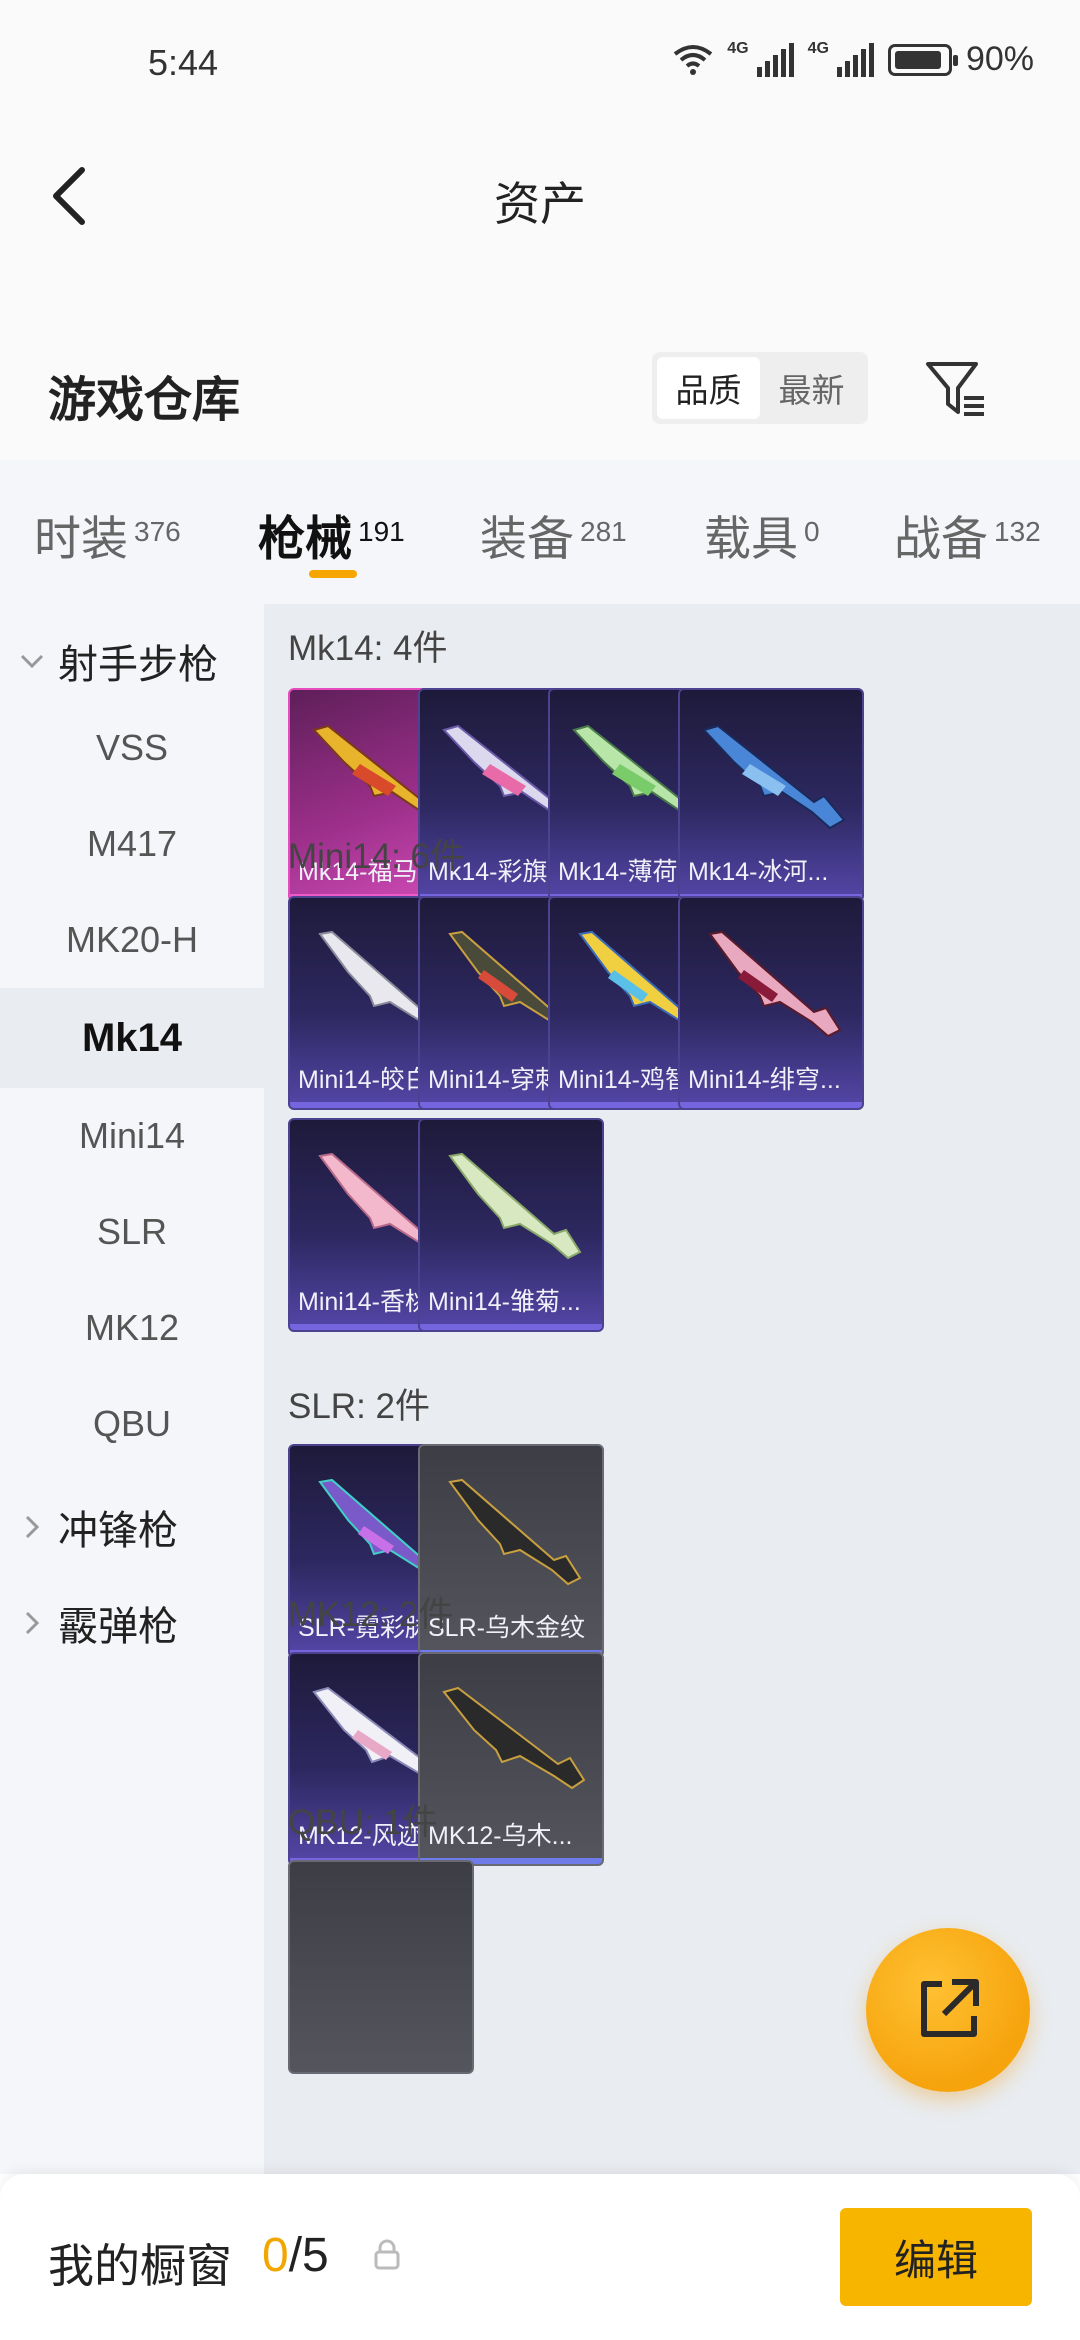 The height and width of the screenshot is (2340, 1080). What do you see at coordinates (132, 1232) in the screenshot?
I see `sidebar-item-slr: SLR` at bounding box center [132, 1232].